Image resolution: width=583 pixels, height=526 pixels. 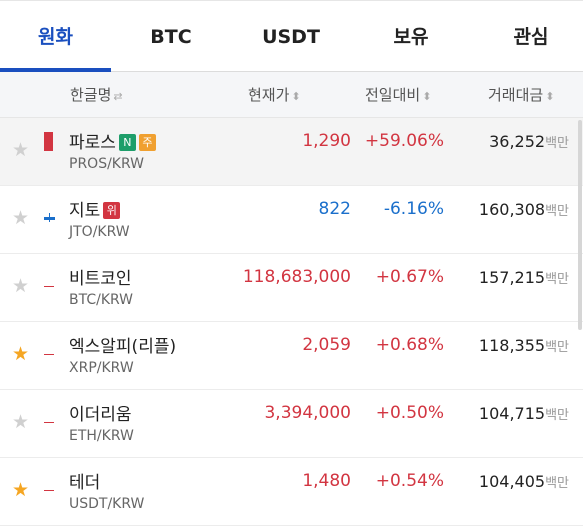 What do you see at coordinates (409, 277) in the screenshot?
I see `change-rate: +0.67%` at bounding box center [409, 277].